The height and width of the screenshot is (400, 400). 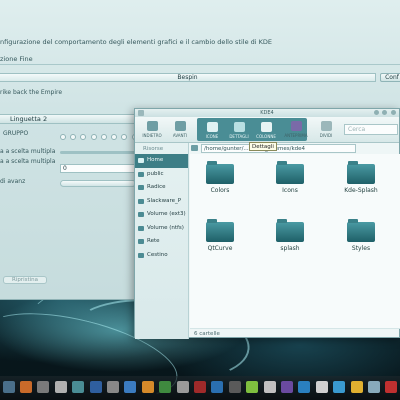 I want to click on mail-icon, so click(x=95, y=387).